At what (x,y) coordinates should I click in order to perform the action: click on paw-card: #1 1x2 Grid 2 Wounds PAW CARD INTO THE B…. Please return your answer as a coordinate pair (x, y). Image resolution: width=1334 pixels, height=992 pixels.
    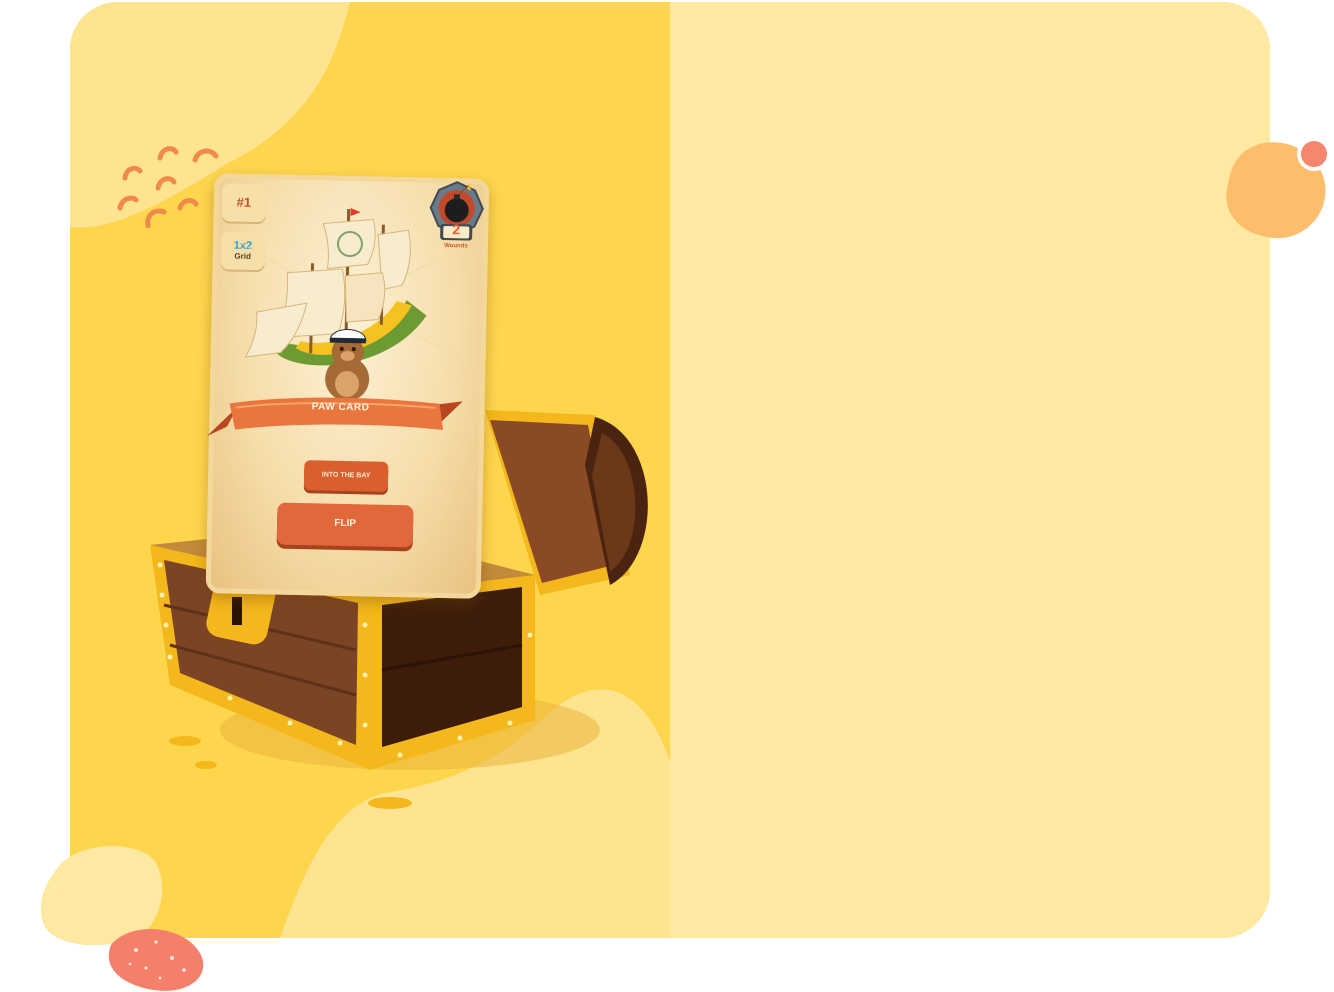
    Looking at the image, I should click on (347, 386).